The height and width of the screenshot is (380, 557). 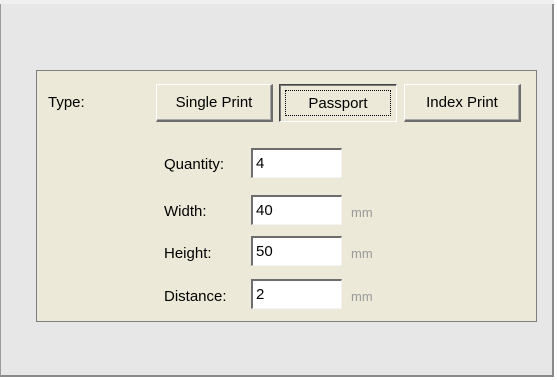 I want to click on height-label: Height:, so click(x=188, y=253).